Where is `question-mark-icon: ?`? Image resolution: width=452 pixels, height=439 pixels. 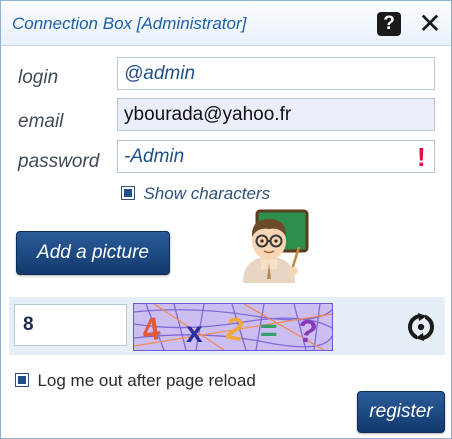
question-mark-icon: ? is located at coordinates (389, 24).